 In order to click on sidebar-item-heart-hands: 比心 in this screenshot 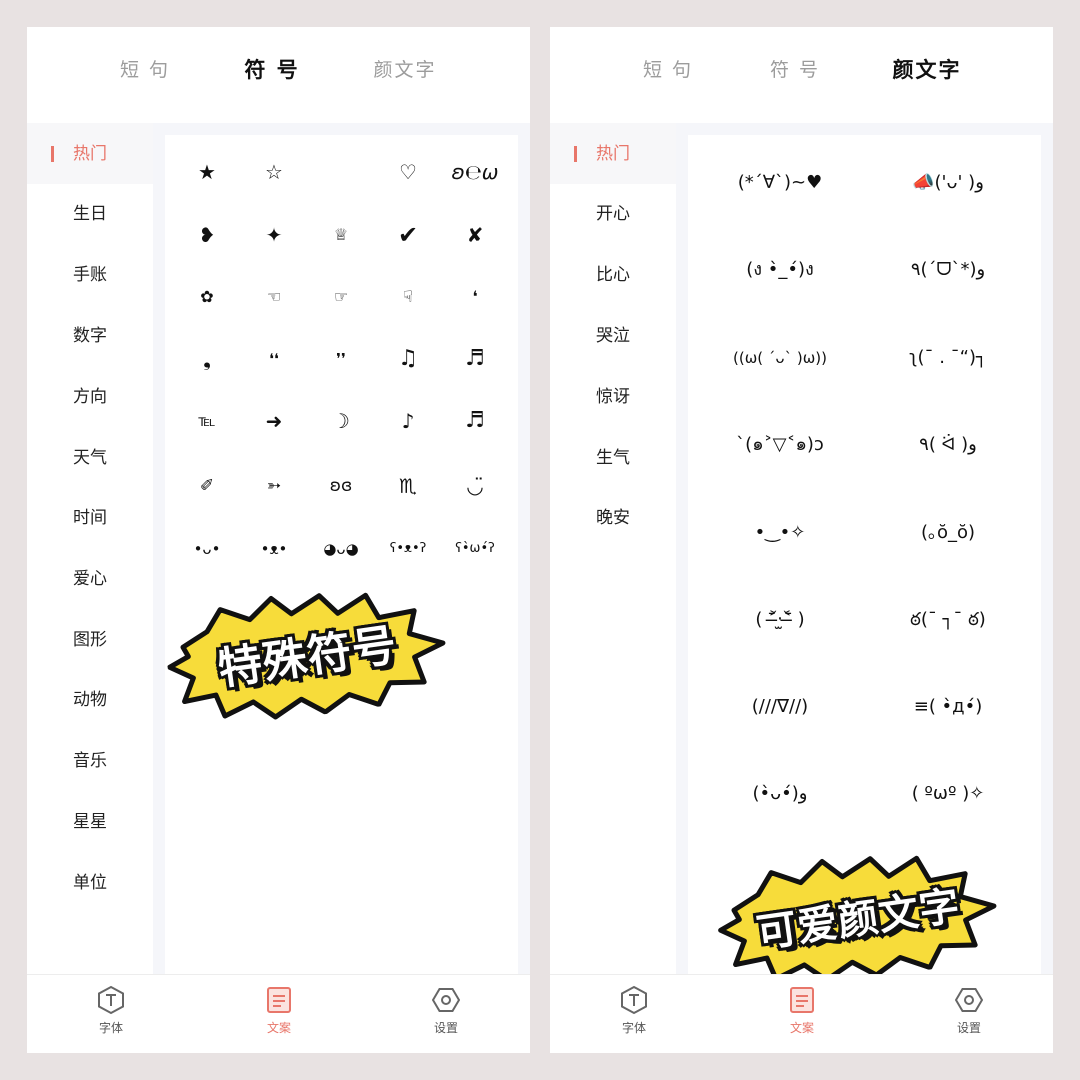, I will do `click(613, 275)`.